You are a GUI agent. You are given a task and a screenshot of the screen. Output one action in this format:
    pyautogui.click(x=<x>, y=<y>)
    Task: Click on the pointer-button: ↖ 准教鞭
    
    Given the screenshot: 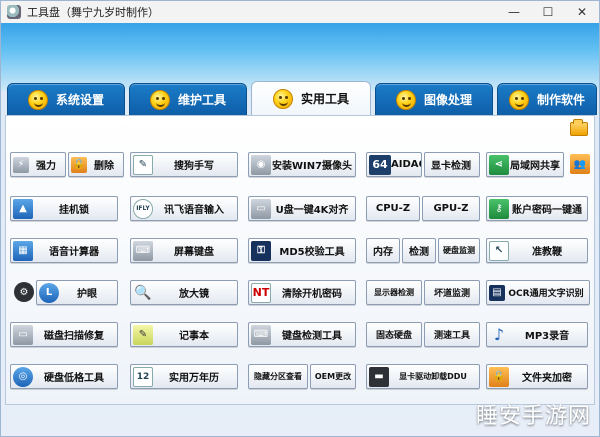 What is the action you would take?
    pyautogui.click(x=537, y=250)
    